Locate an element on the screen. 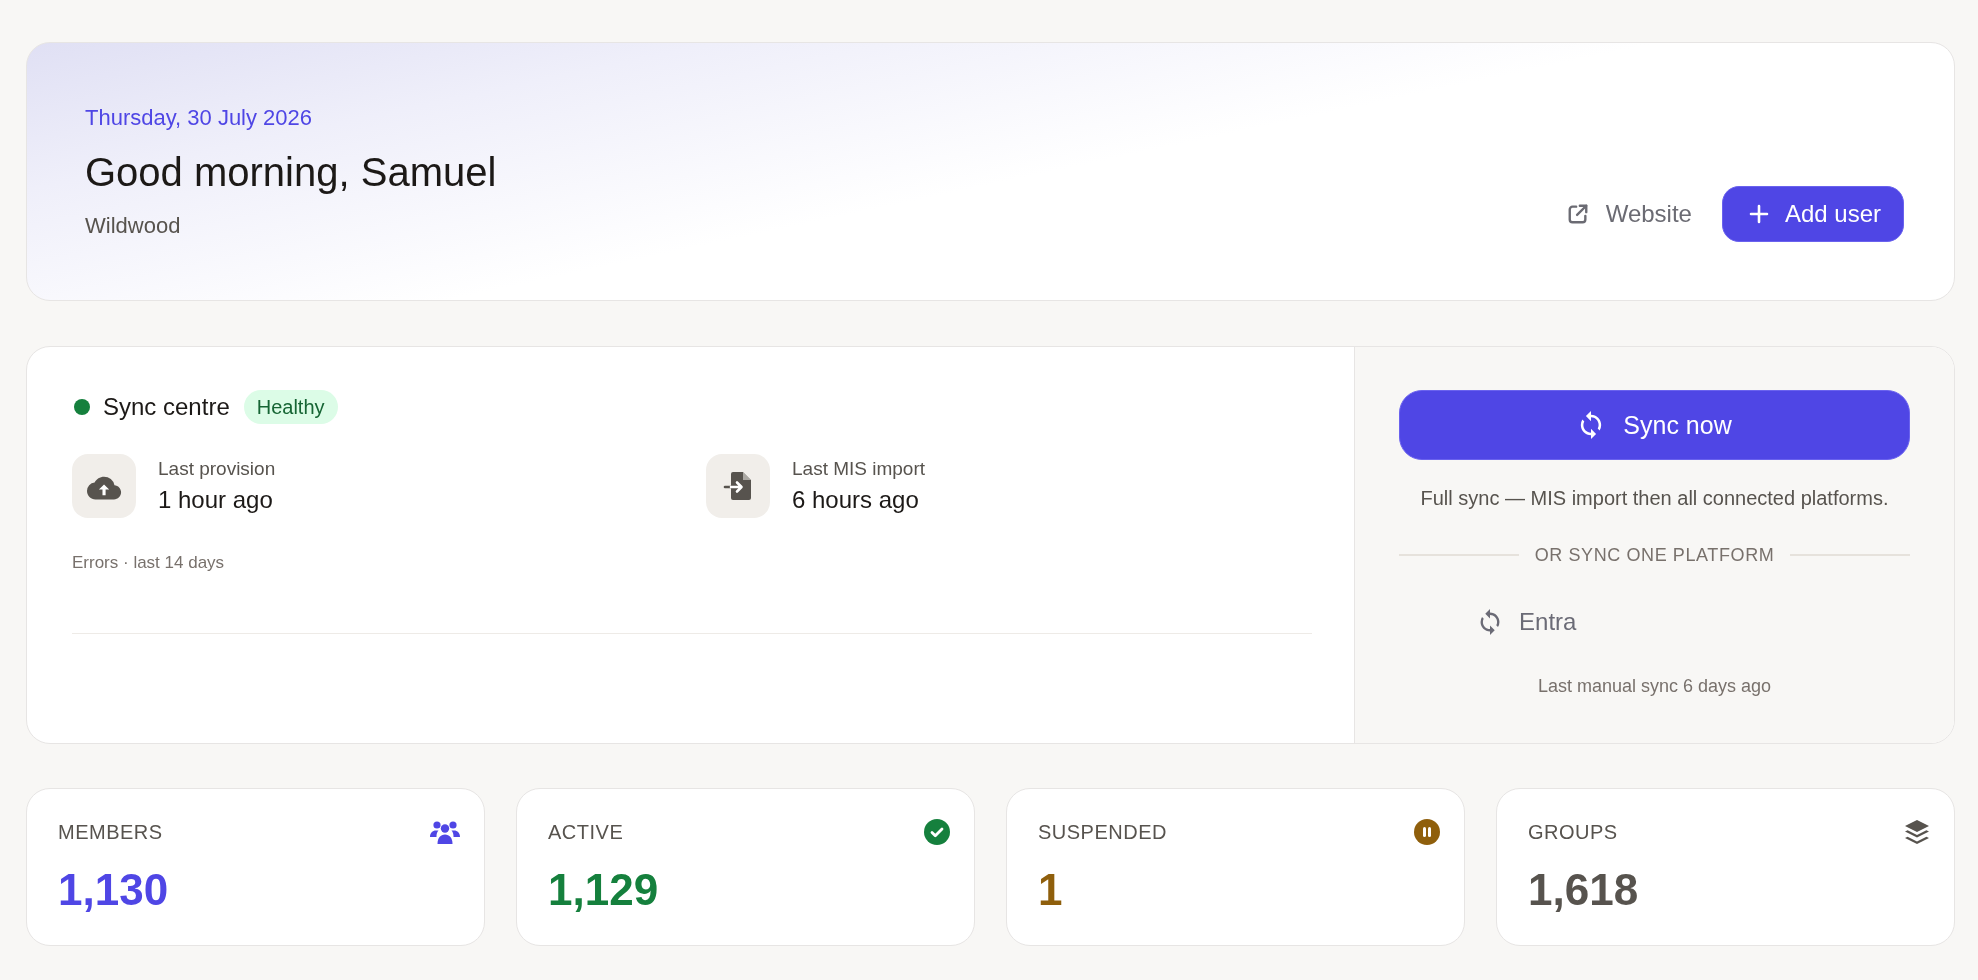 The height and width of the screenshot is (980, 1978). website-link: Website is located at coordinates (1629, 214).